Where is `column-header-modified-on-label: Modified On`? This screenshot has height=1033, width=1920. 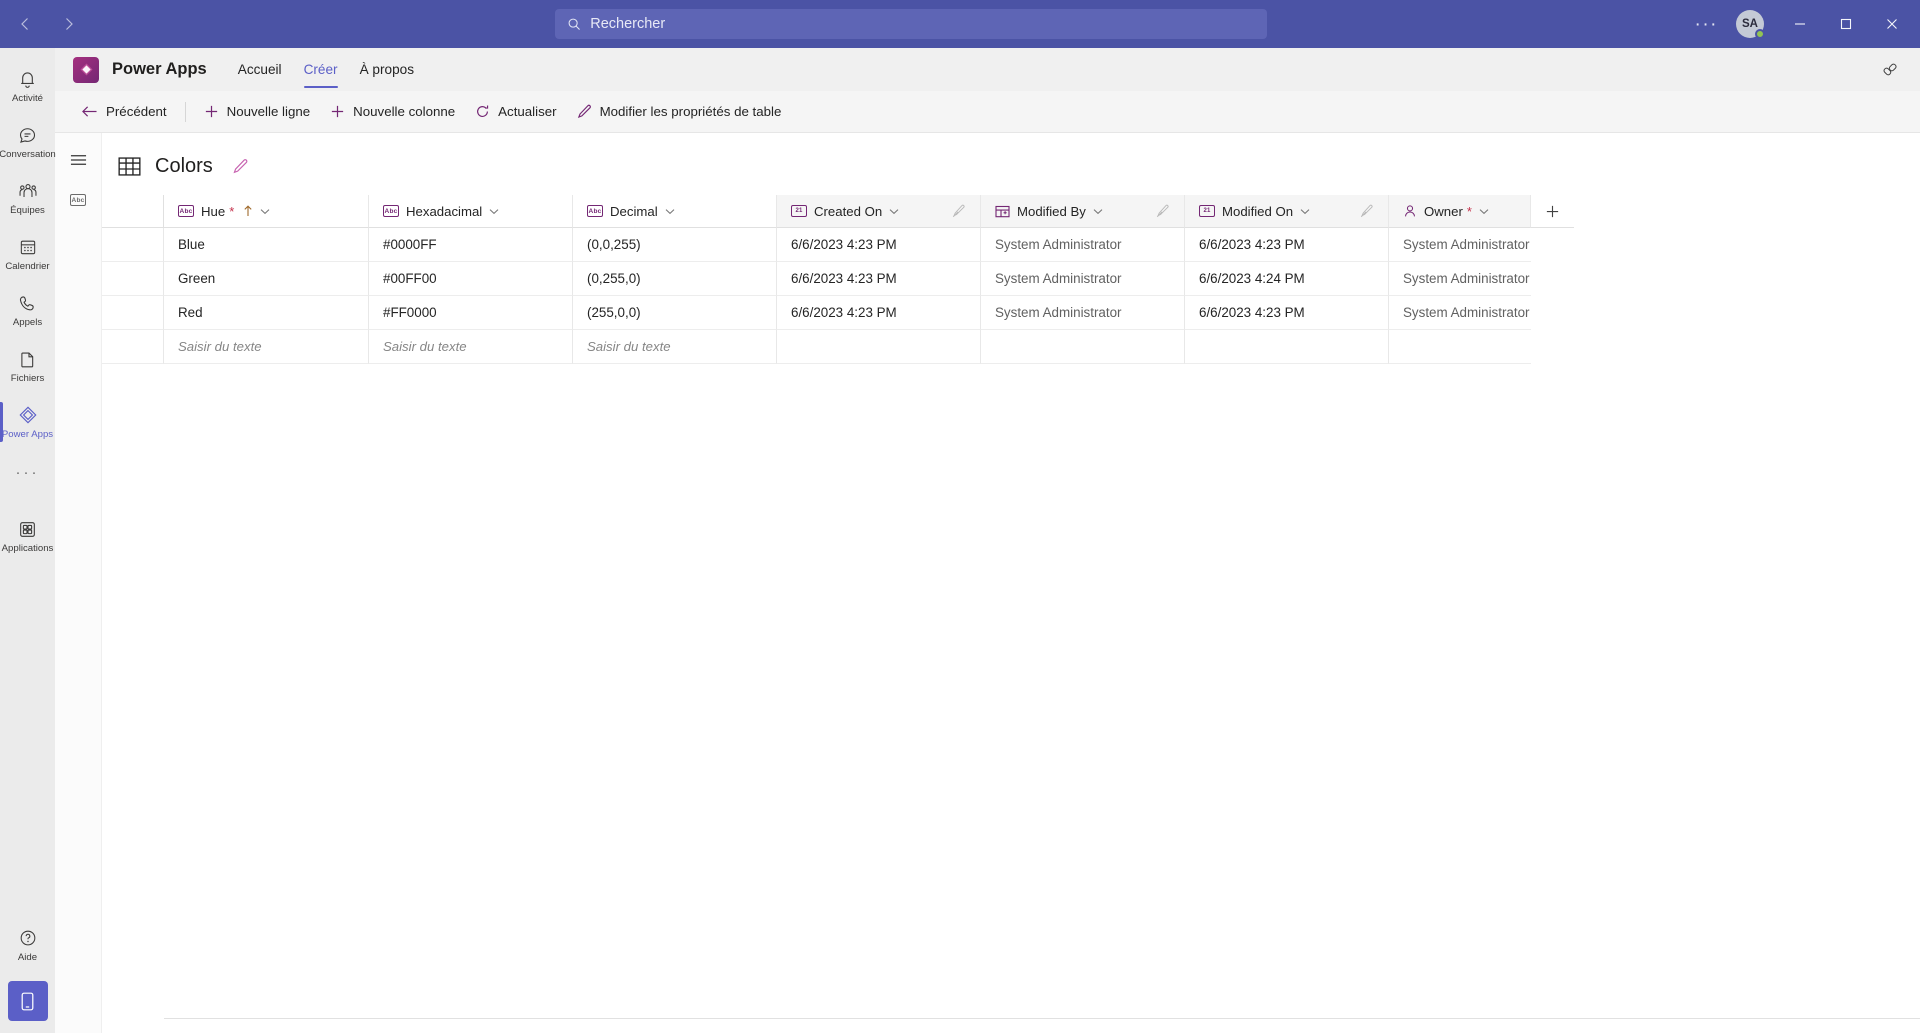
column-header-modified-on-label: Modified On is located at coordinates (1258, 211).